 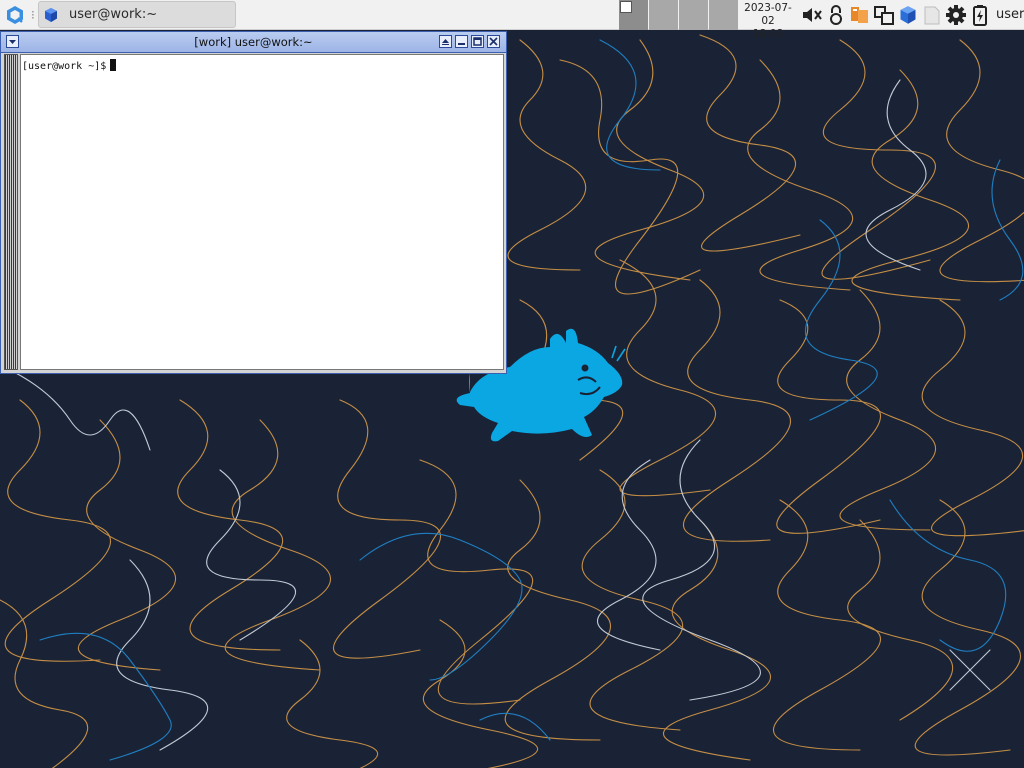 I want to click on close-icon, so click(x=493, y=41).